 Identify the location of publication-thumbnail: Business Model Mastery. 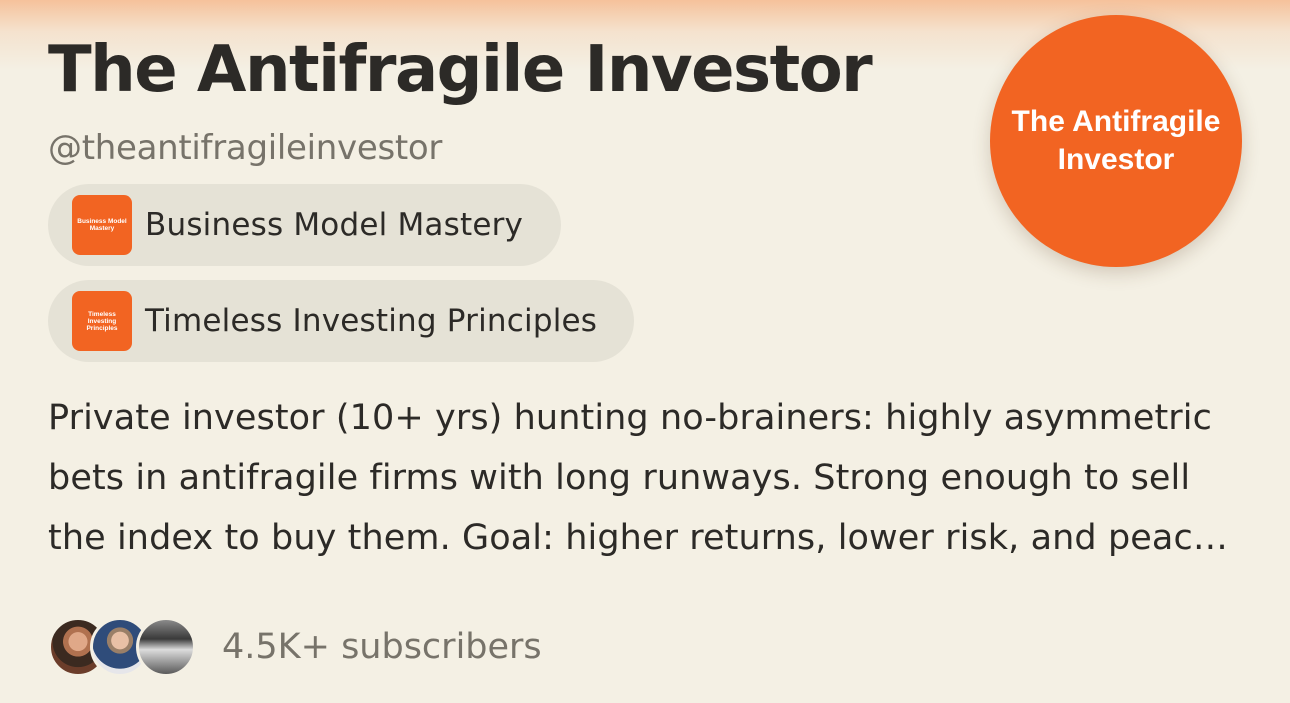
(102, 225).